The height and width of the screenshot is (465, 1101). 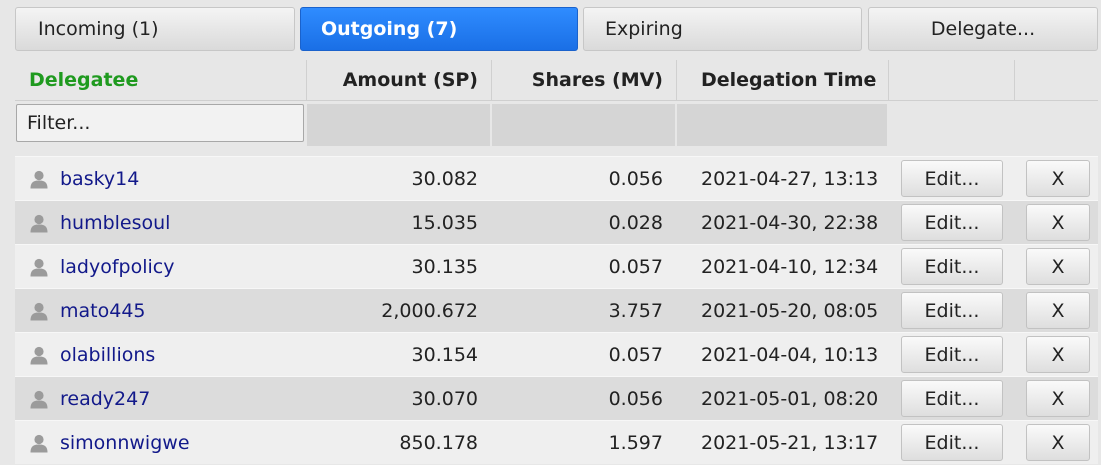 What do you see at coordinates (438, 442) in the screenshot?
I see `amount-cell: 850.178` at bounding box center [438, 442].